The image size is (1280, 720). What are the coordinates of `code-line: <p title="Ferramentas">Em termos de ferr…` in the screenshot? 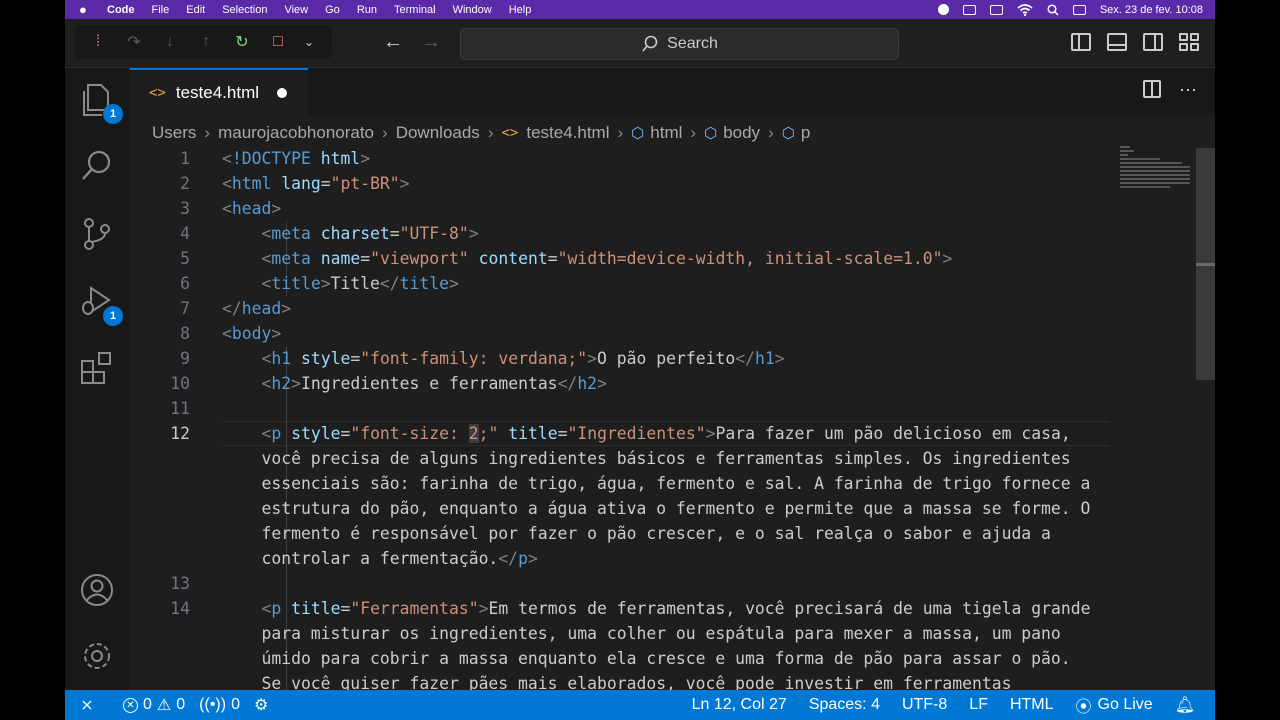 It's located at (656, 608).